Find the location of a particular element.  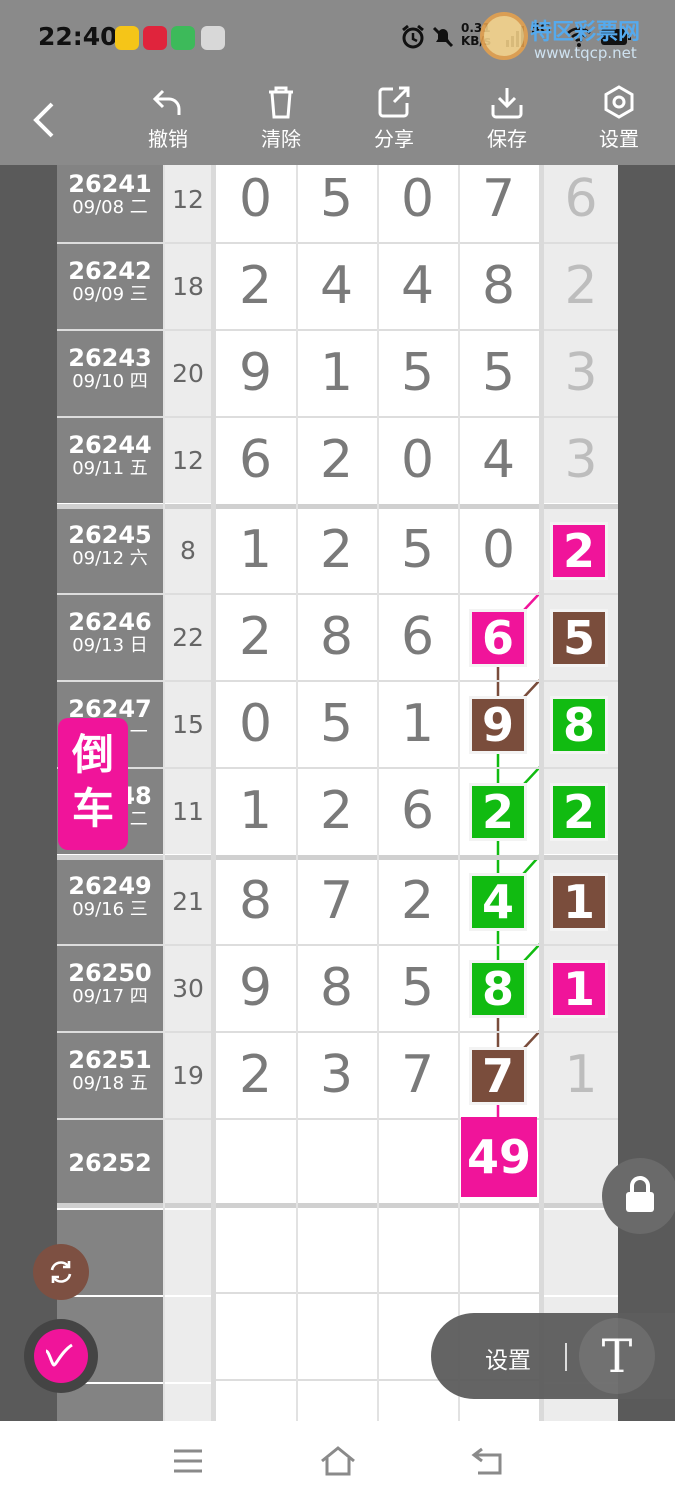

pill-settings-button: 设置 is located at coordinates (508, 1358).